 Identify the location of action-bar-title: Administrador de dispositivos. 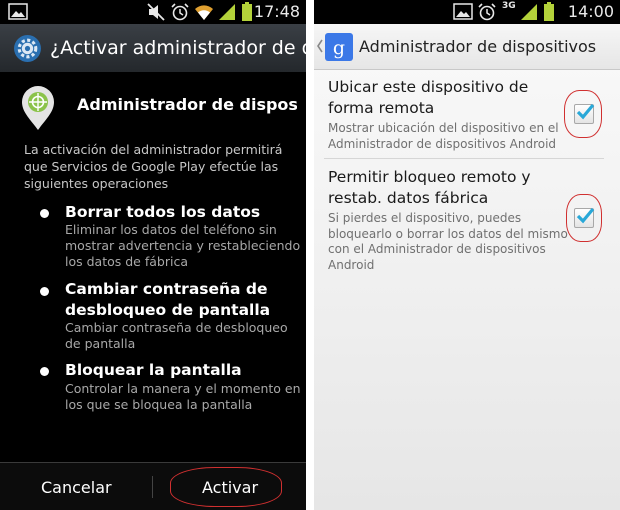
(478, 46).